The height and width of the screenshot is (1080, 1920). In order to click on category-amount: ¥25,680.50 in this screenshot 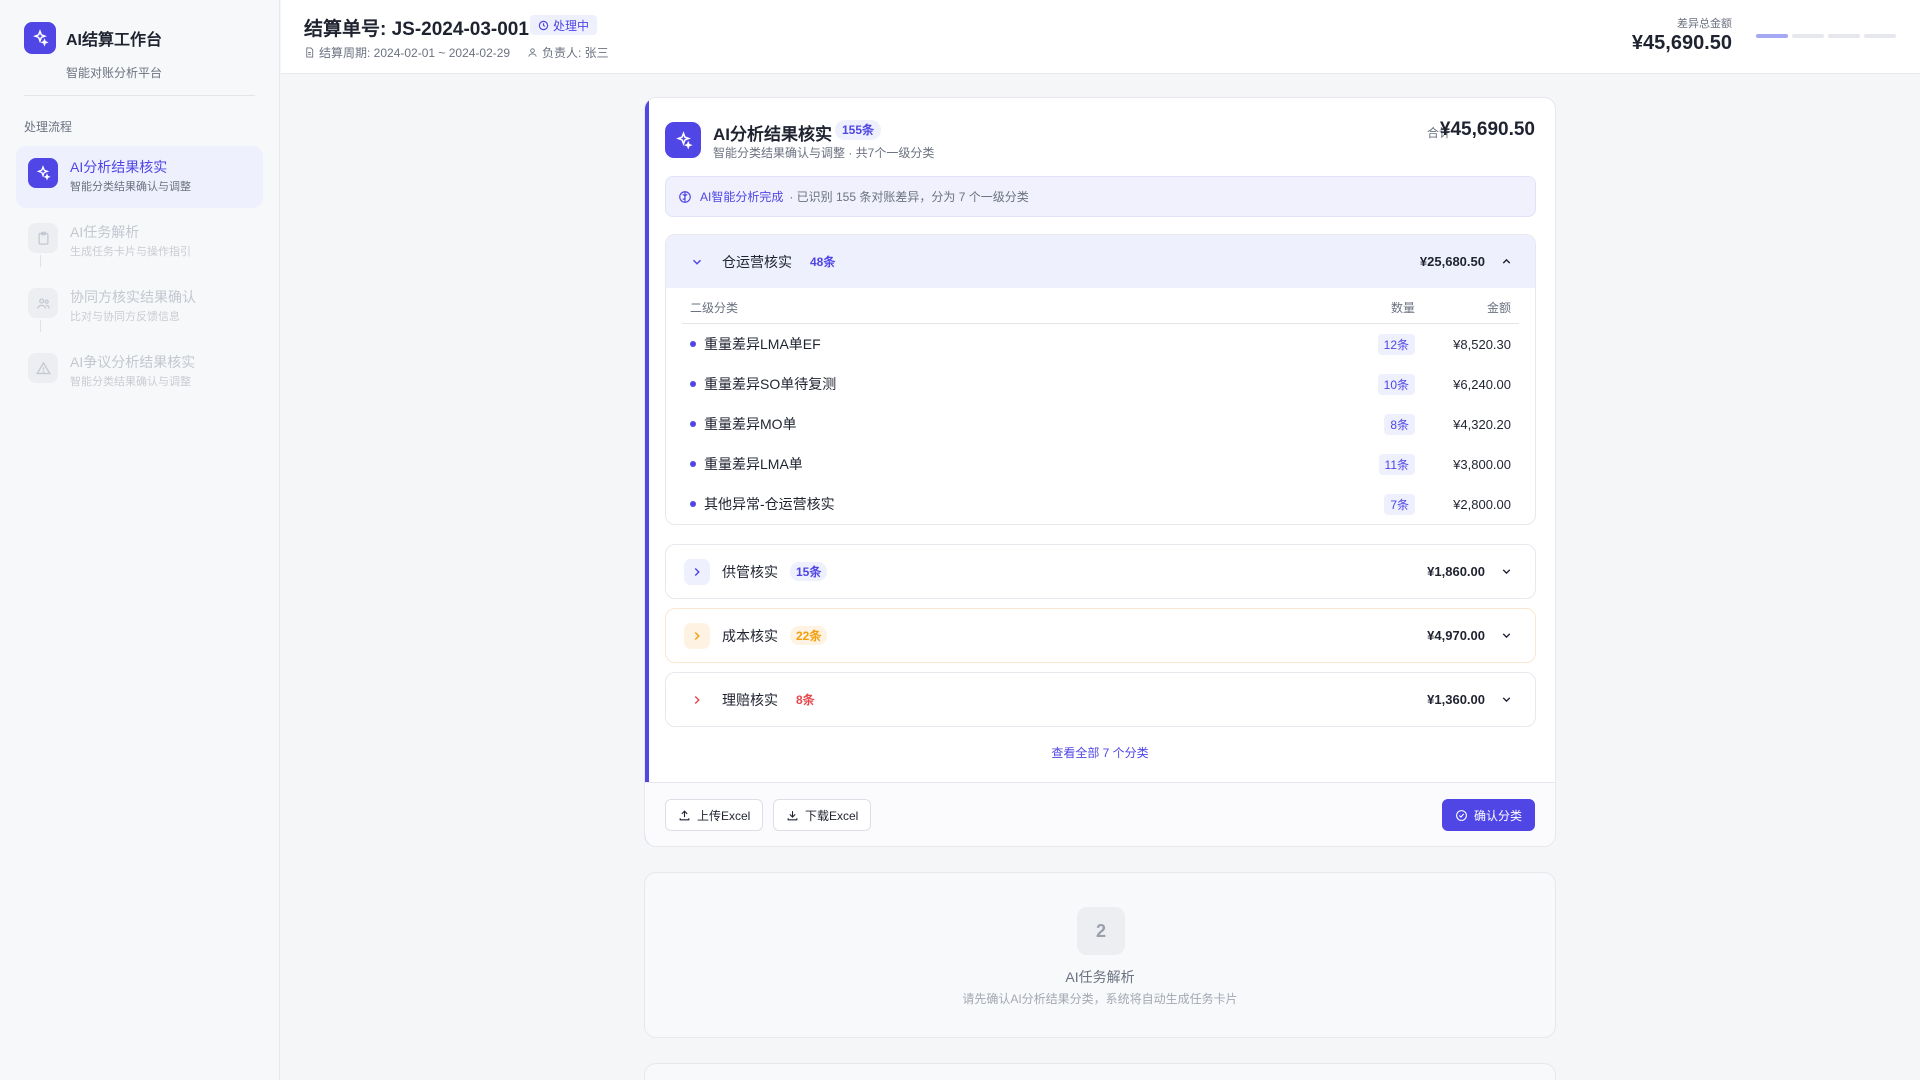, I will do `click(1452, 261)`.